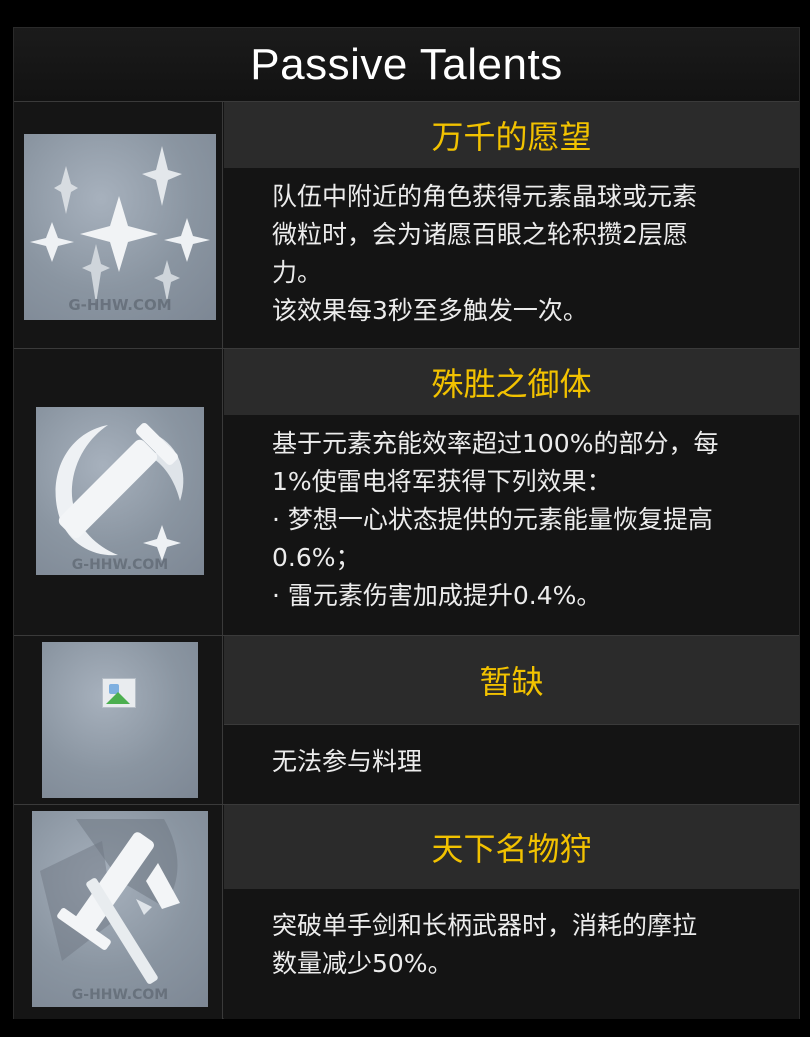 This screenshot has width=810, height=1037. Describe the element at coordinates (511, 680) in the screenshot. I see `talent-name: 暂缺` at that location.